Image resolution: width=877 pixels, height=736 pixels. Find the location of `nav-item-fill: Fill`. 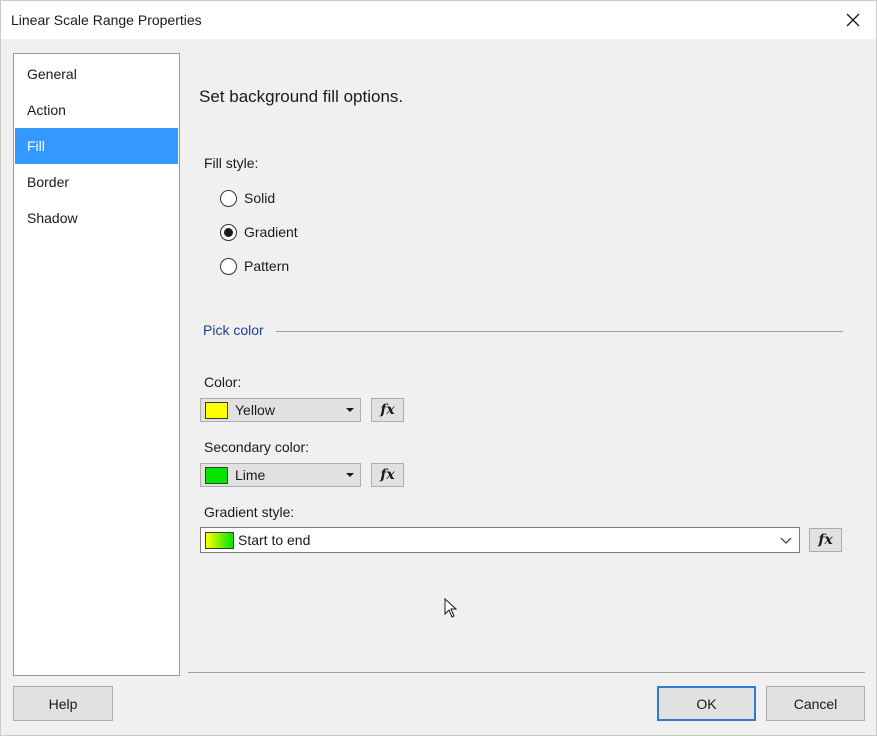

nav-item-fill: Fill is located at coordinates (96, 146).